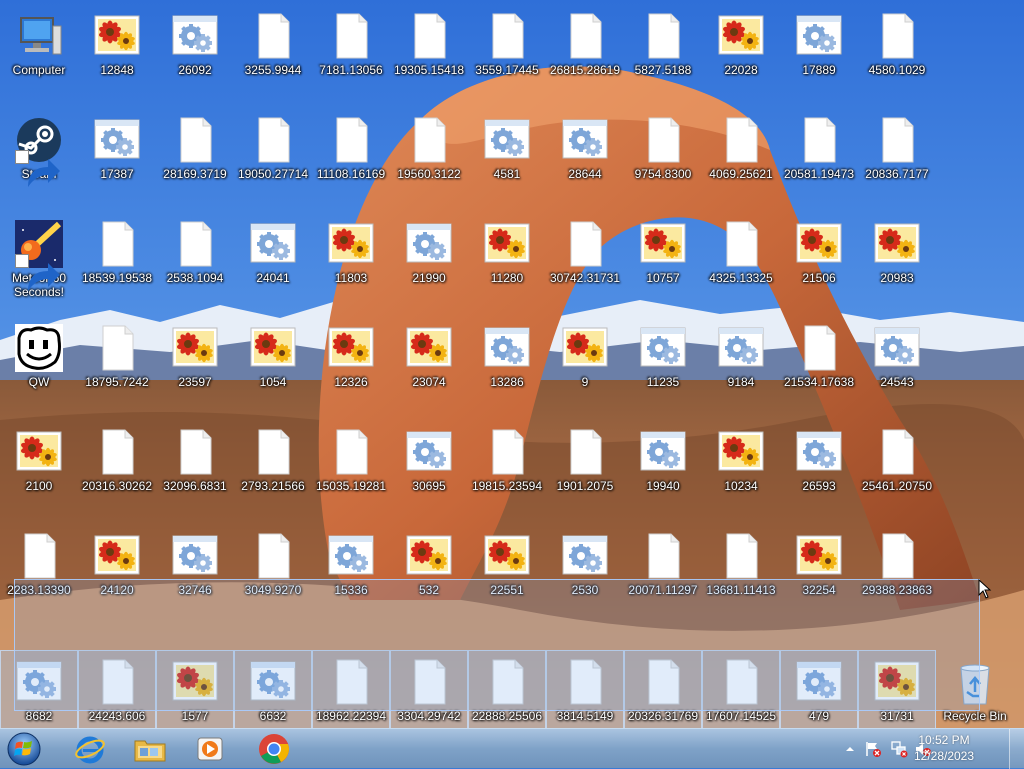  What do you see at coordinates (195, 366) in the screenshot?
I see `desktop-icon: 23597` at bounding box center [195, 366].